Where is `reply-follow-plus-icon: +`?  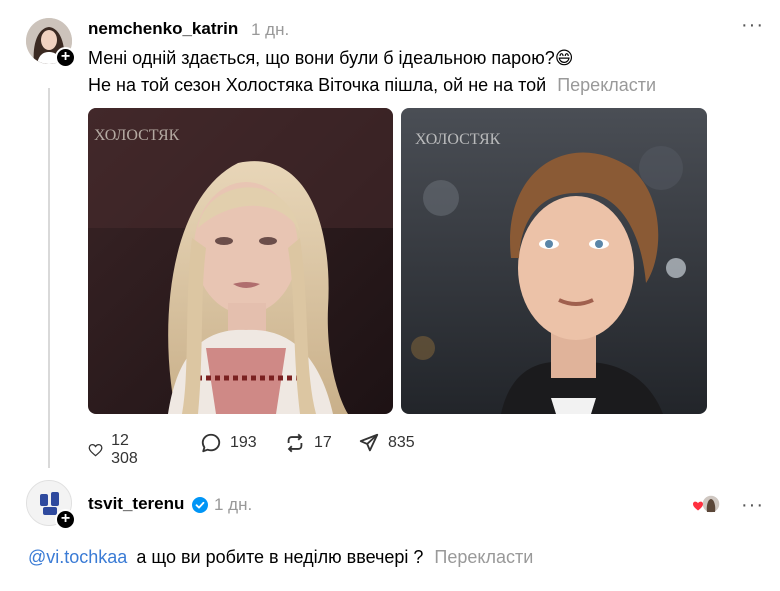
reply-follow-plus-icon: + is located at coordinates (65, 519).